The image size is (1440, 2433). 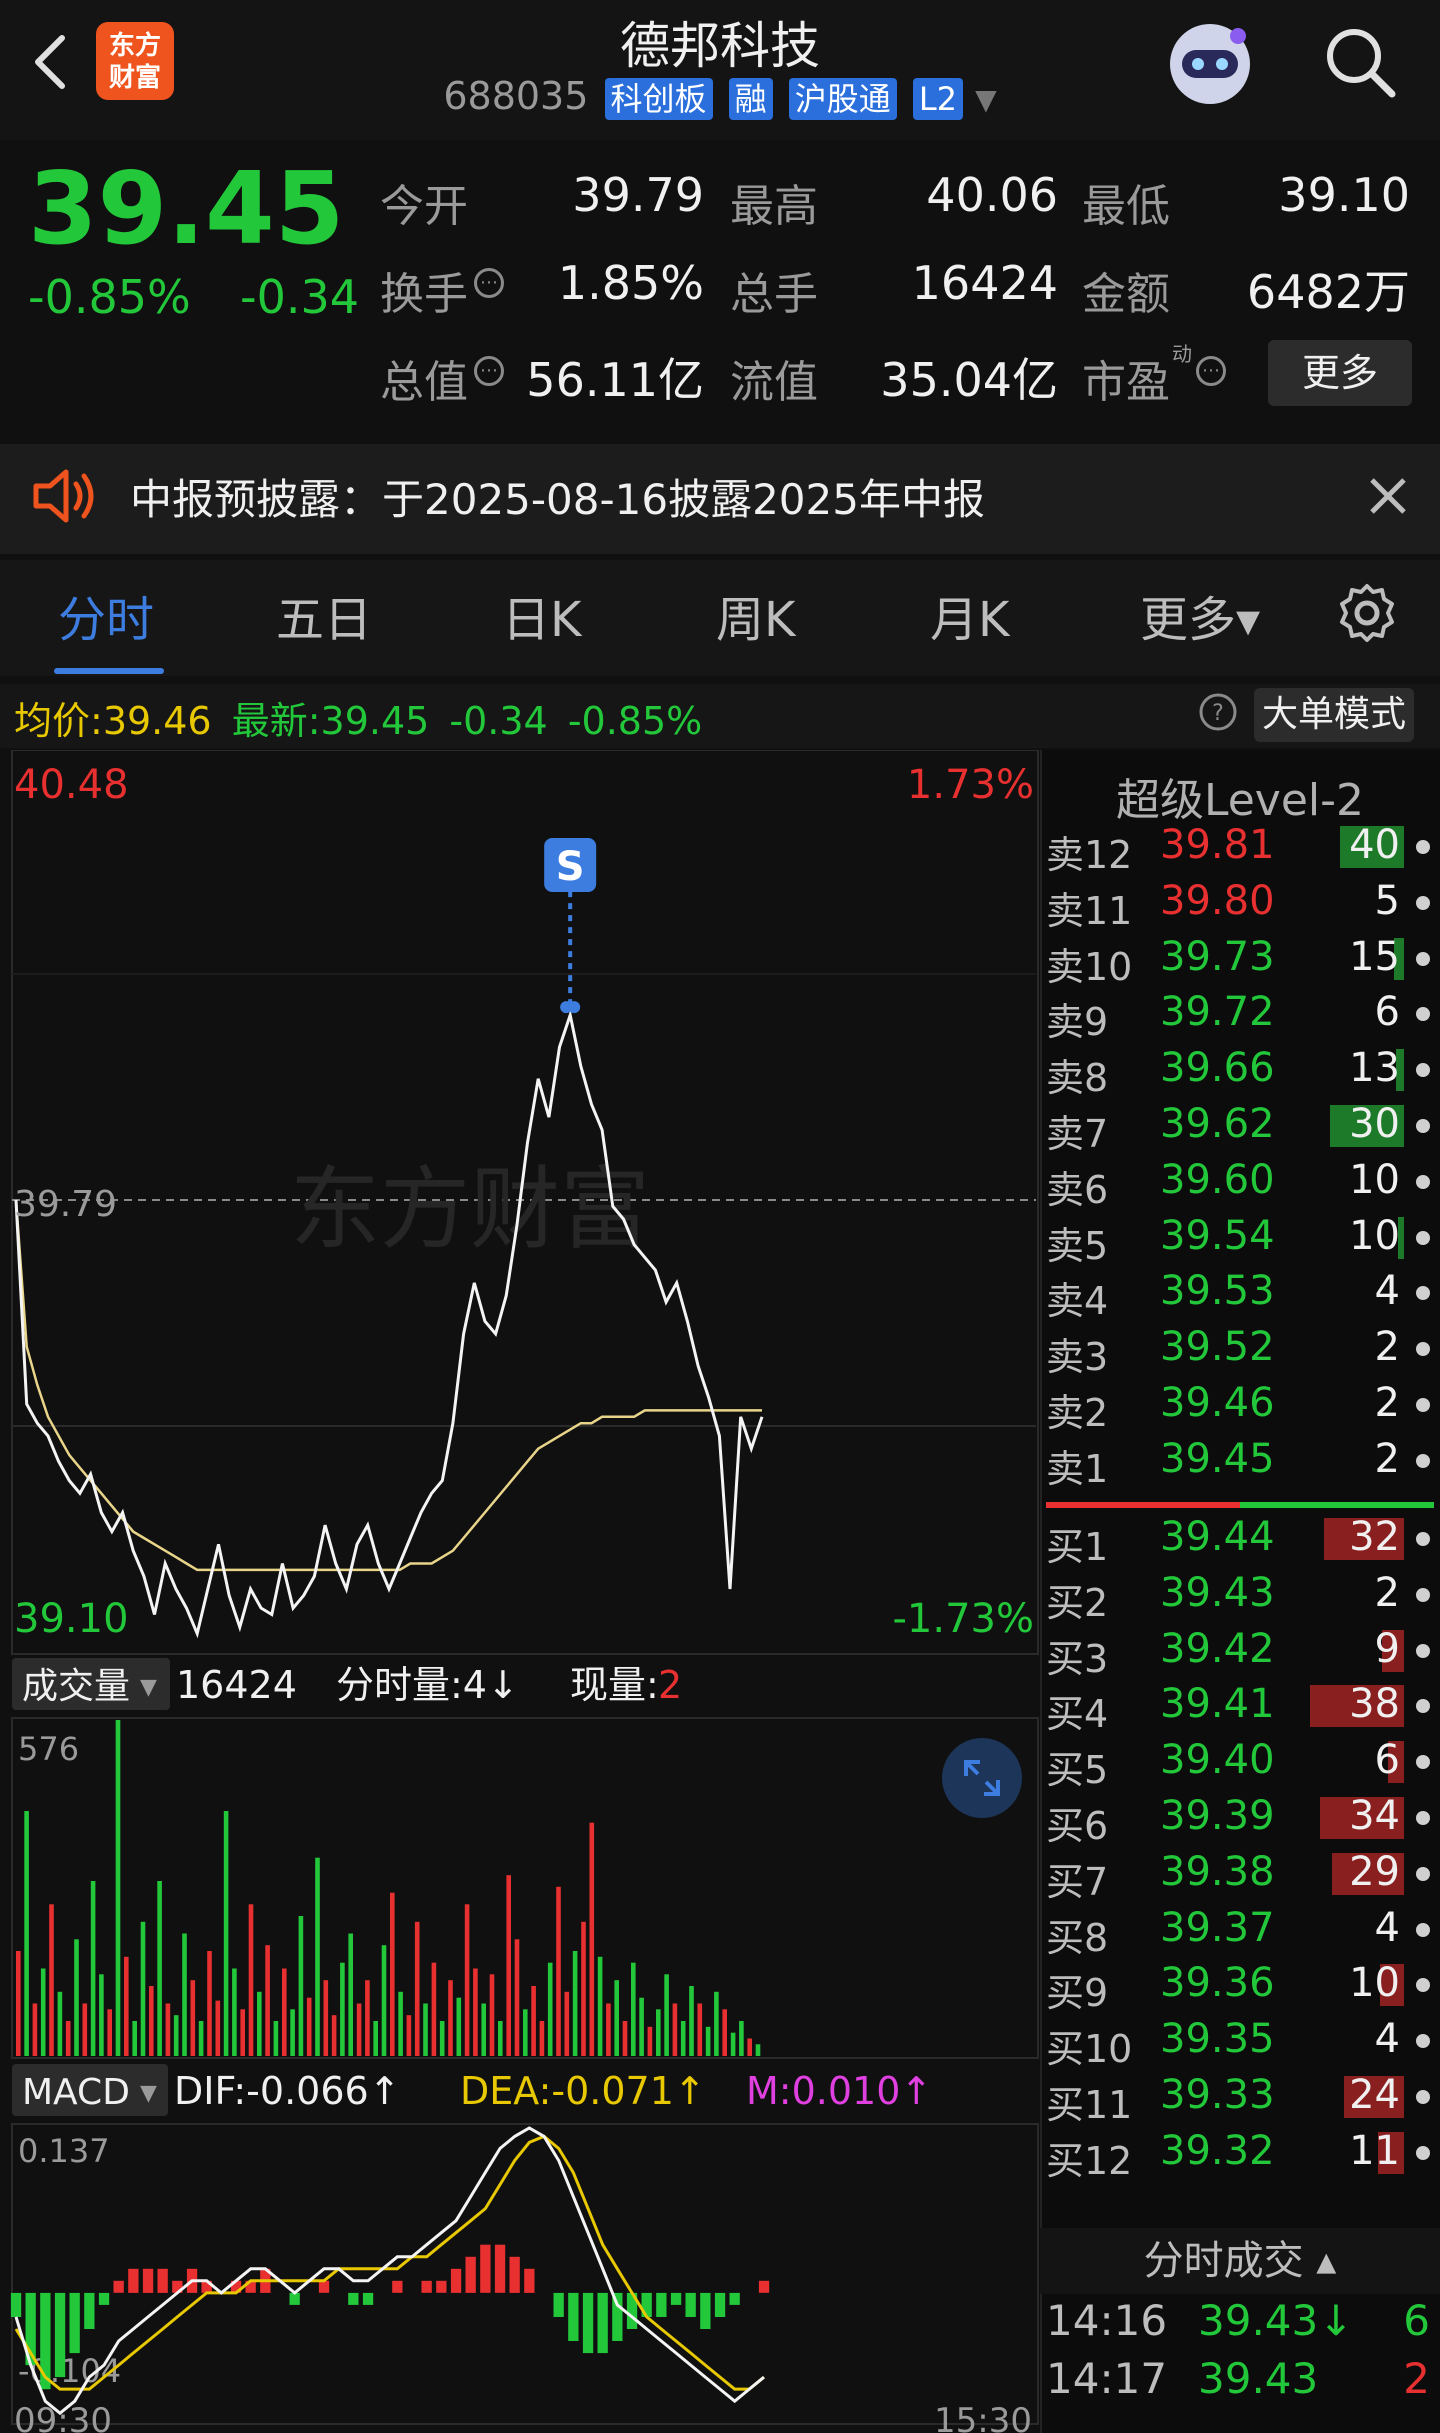 What do you see at coordinates (1217, 845) in the screenshot?
I see `level-price: 39.81` at bounding box center [1217, 845].